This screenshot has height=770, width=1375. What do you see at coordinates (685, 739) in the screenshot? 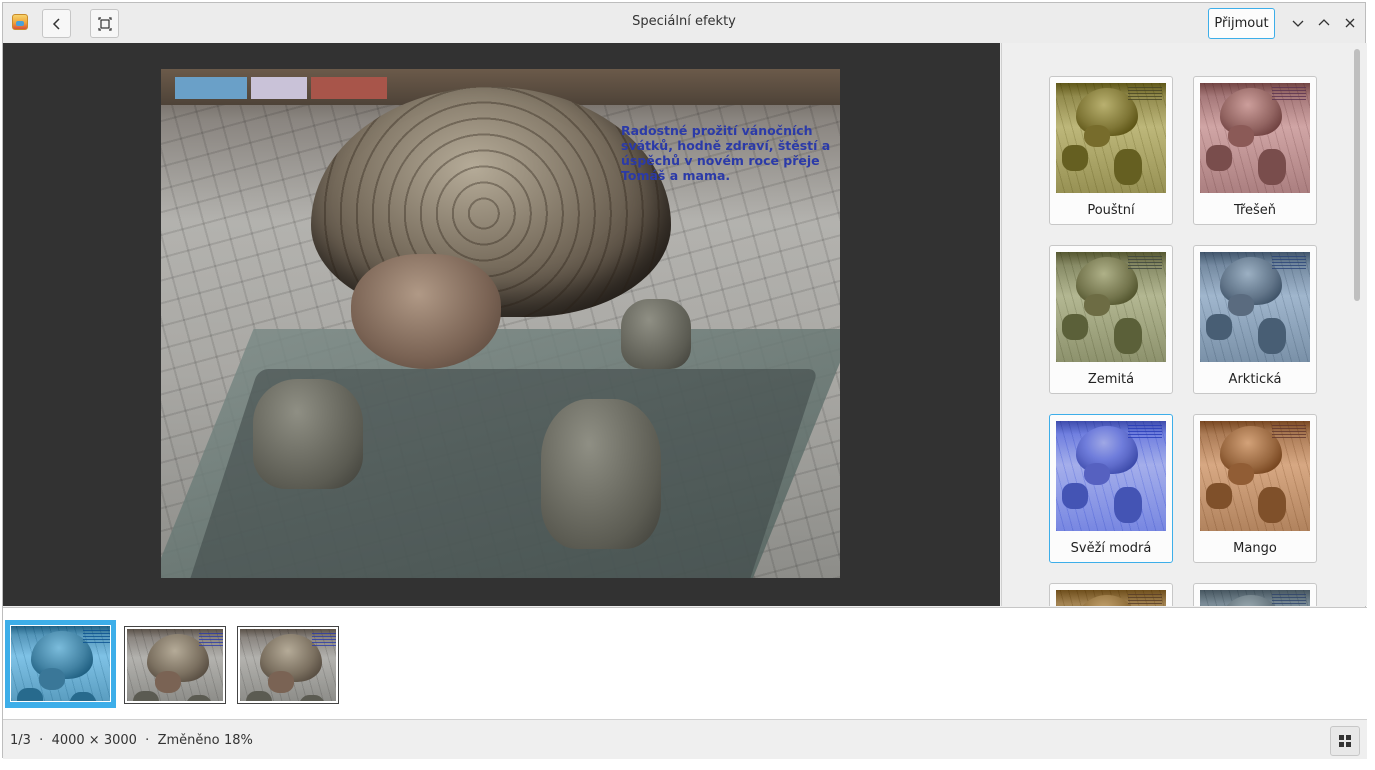
I see `status-bar: 1/3 · 4000 × 3000 · Změněno 18%` at bounding box center [685, 739].